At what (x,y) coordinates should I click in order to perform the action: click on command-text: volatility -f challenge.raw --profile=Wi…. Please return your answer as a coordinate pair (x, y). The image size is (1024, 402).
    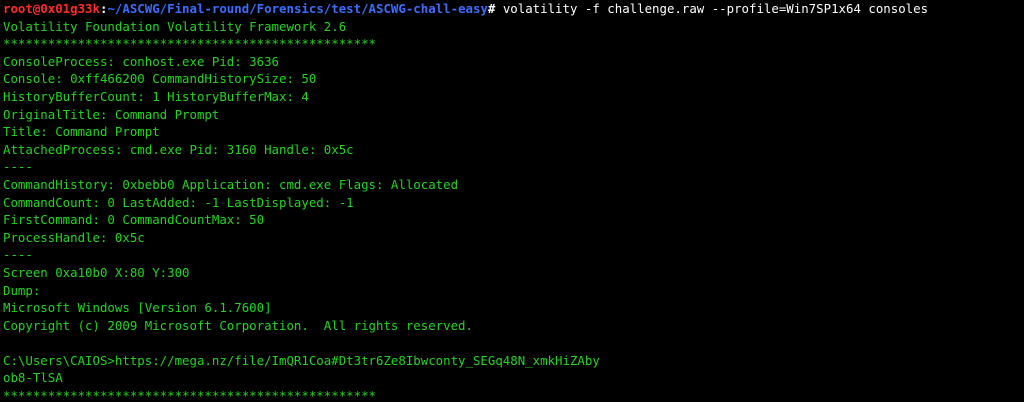
    Looking at the image, I should click on (712, 8).